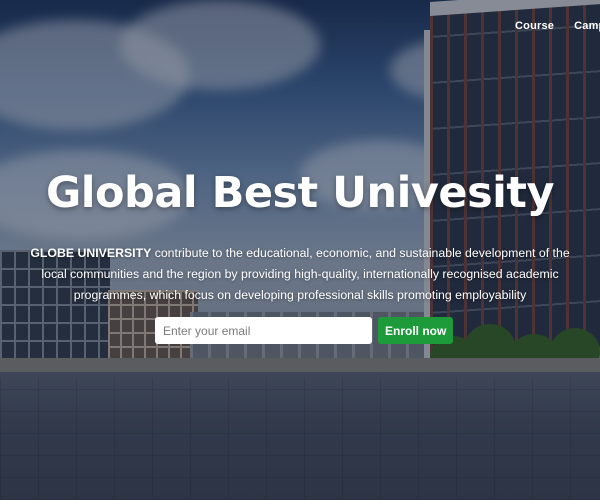  I want to click on email-input, so click(263, 330).